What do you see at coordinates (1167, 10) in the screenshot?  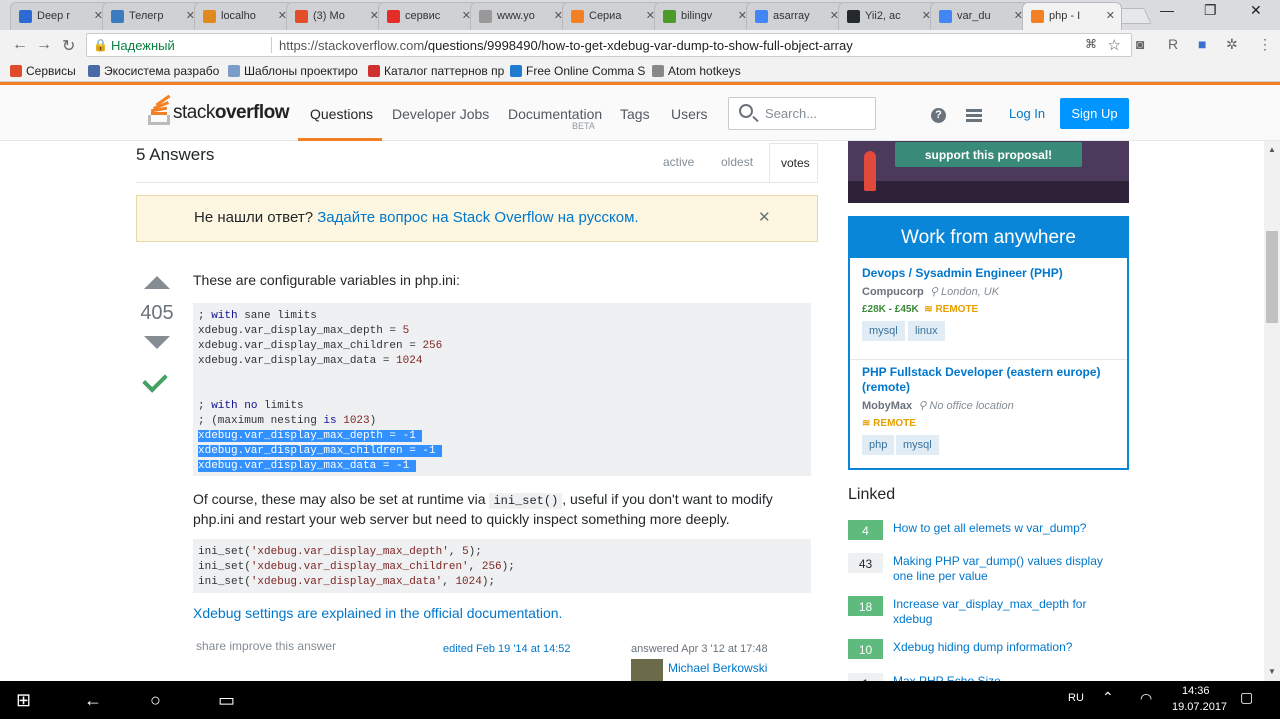 I see `minimize-icon: —` at bounding box center [1167, 10].